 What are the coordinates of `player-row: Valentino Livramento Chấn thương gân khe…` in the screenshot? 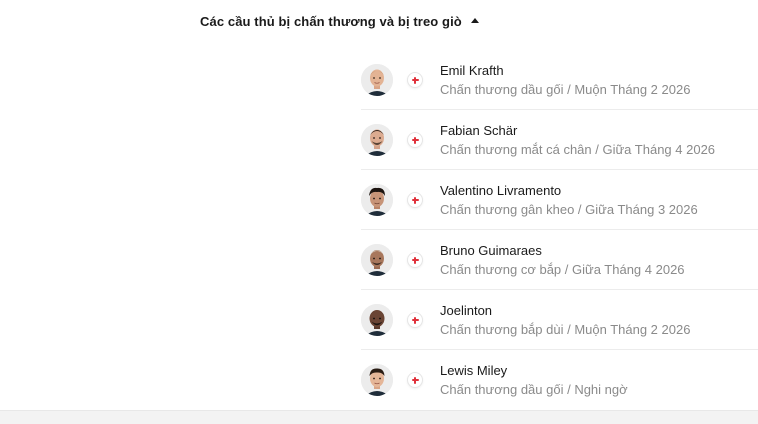 It's located at (559, 200).